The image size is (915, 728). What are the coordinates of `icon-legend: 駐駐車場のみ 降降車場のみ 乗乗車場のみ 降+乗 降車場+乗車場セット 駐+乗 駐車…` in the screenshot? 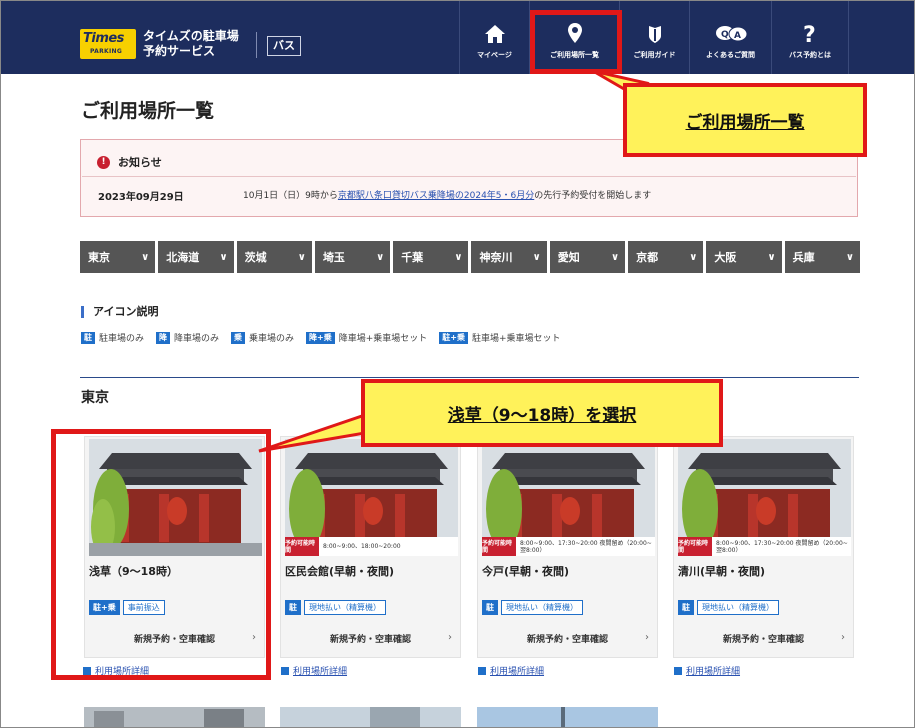 It's located at (327, 337).